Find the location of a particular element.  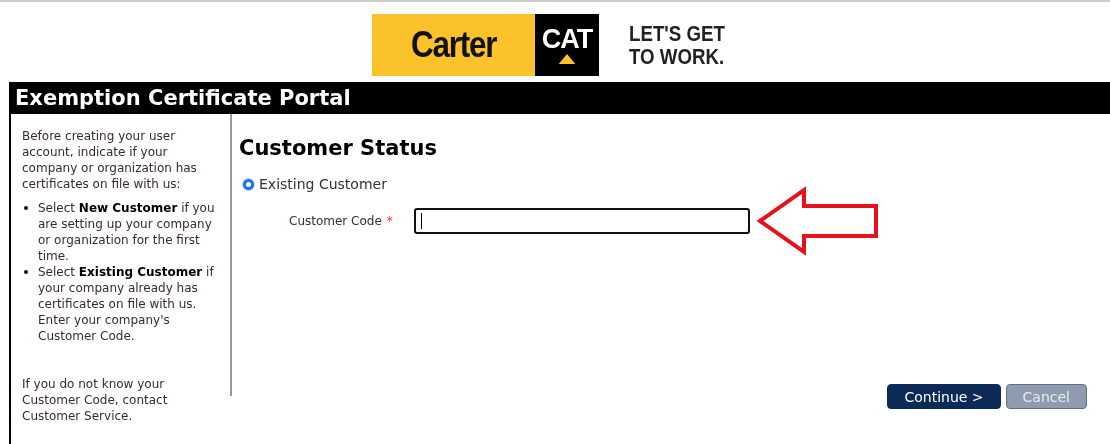

portal-title-bar: Exemption Certificate Portal is located at coordinates (560, 98).